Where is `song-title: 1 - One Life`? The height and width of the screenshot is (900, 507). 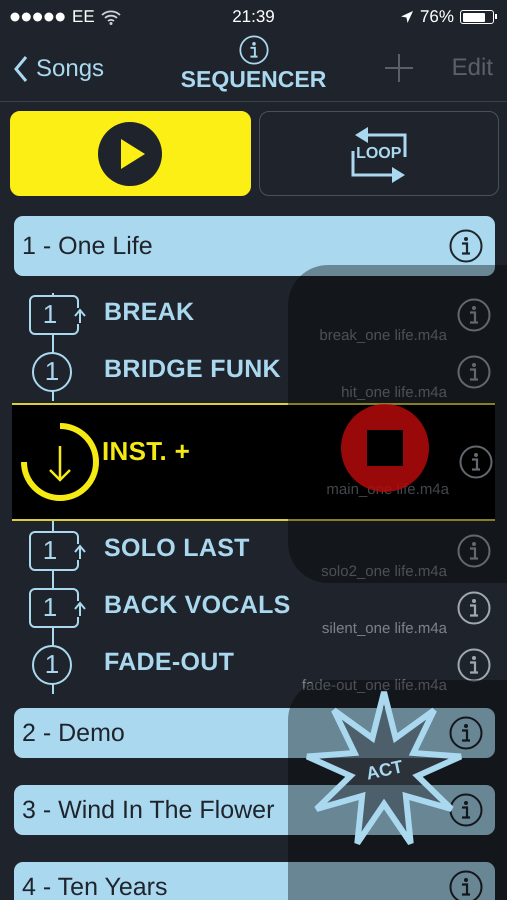
song-title: 1 - One Life is located at coordinates (88, 246).